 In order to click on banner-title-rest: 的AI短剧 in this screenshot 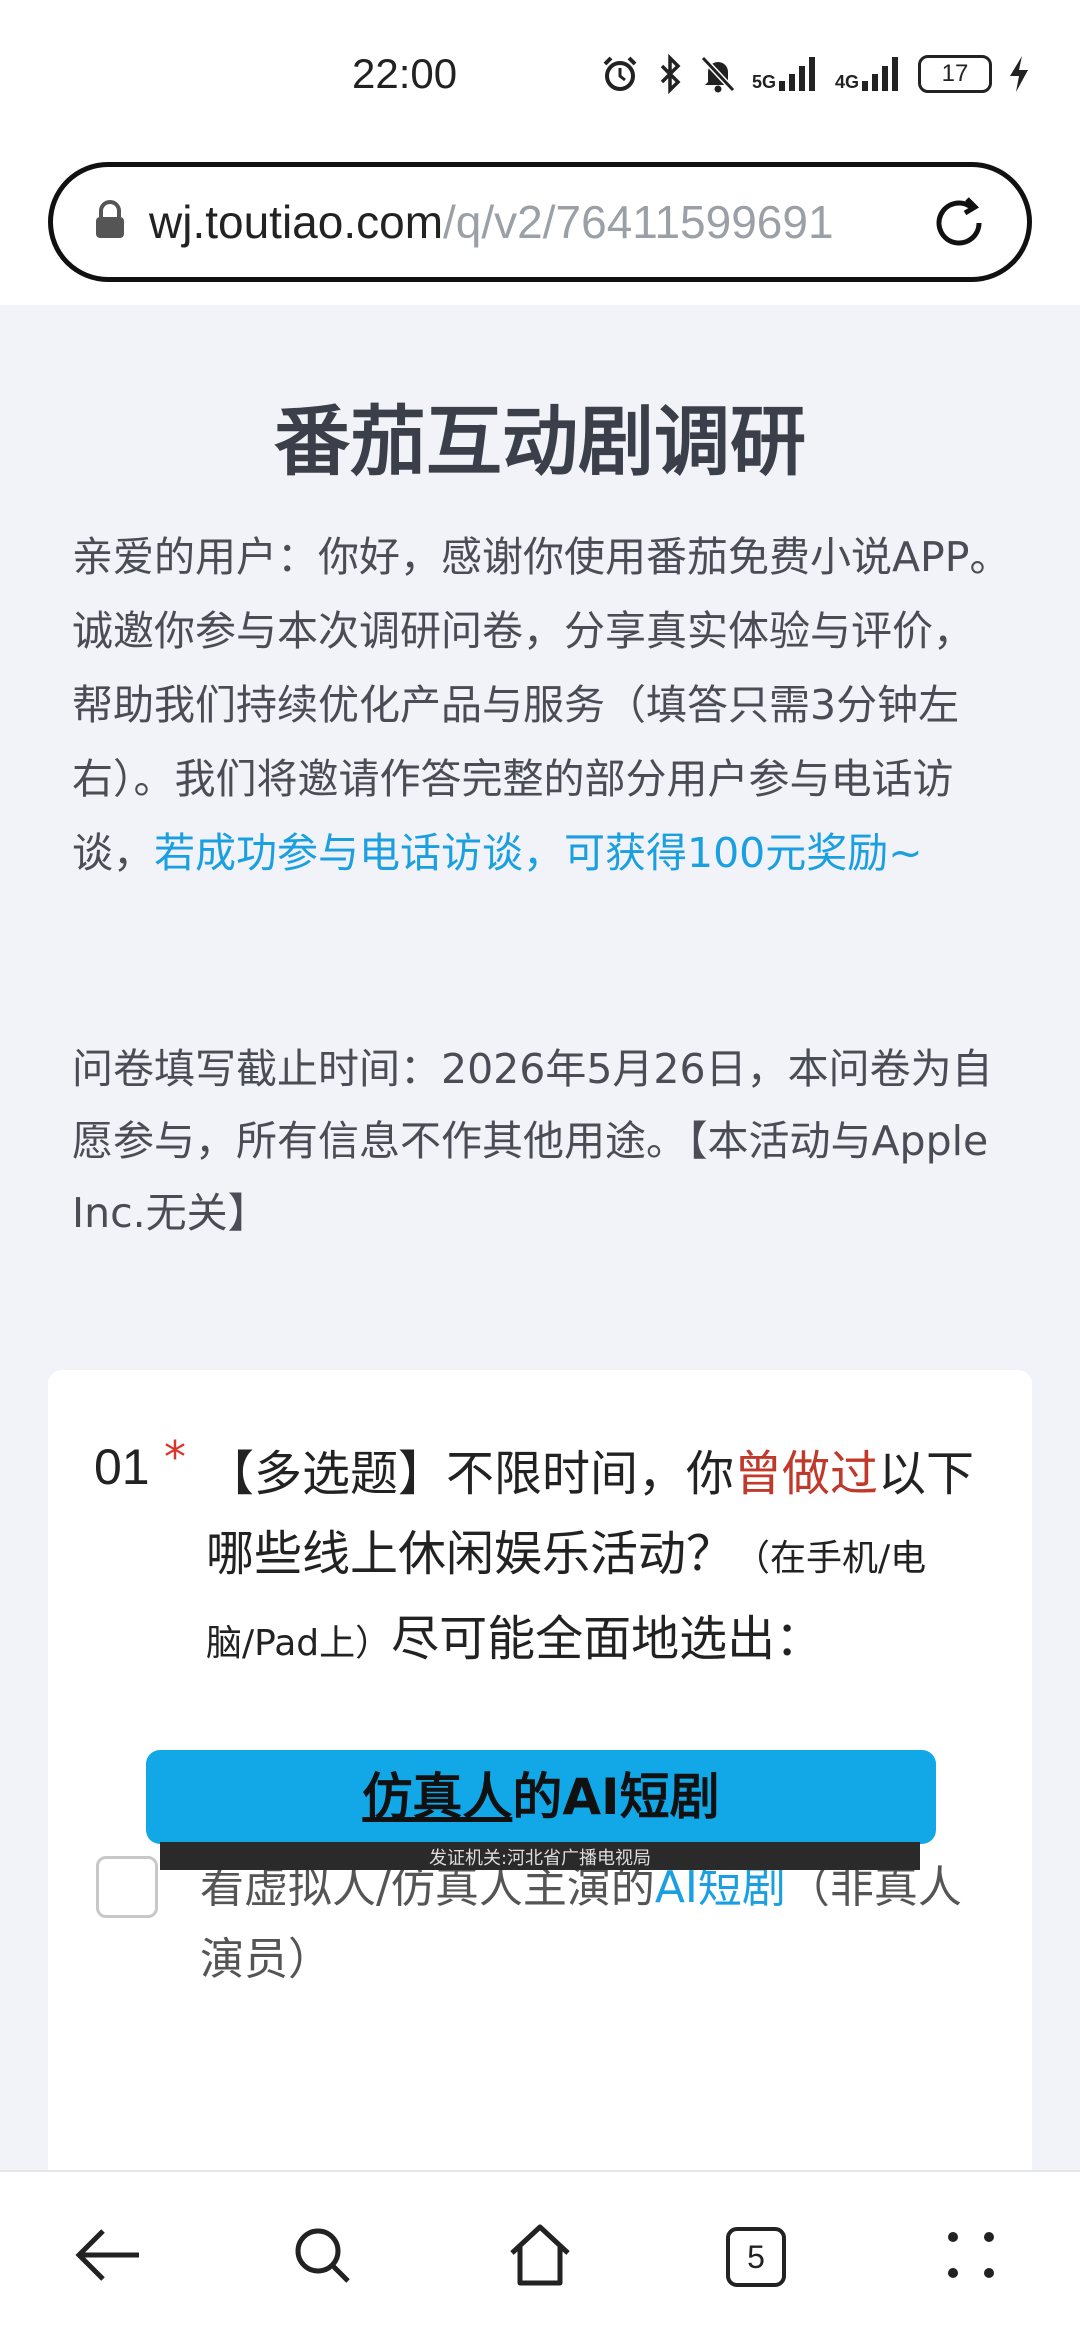, I will do `click(616, 1797)`.